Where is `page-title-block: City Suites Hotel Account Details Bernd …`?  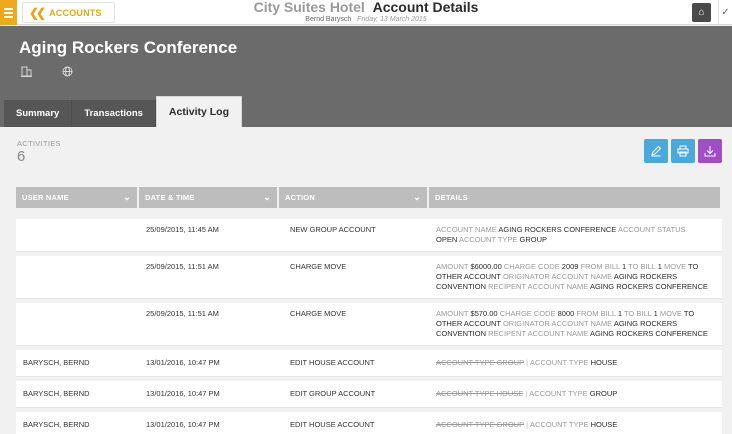 page-title-block: City Suites Hotel Account Details Bernd … is located at coordinates (366, 12).